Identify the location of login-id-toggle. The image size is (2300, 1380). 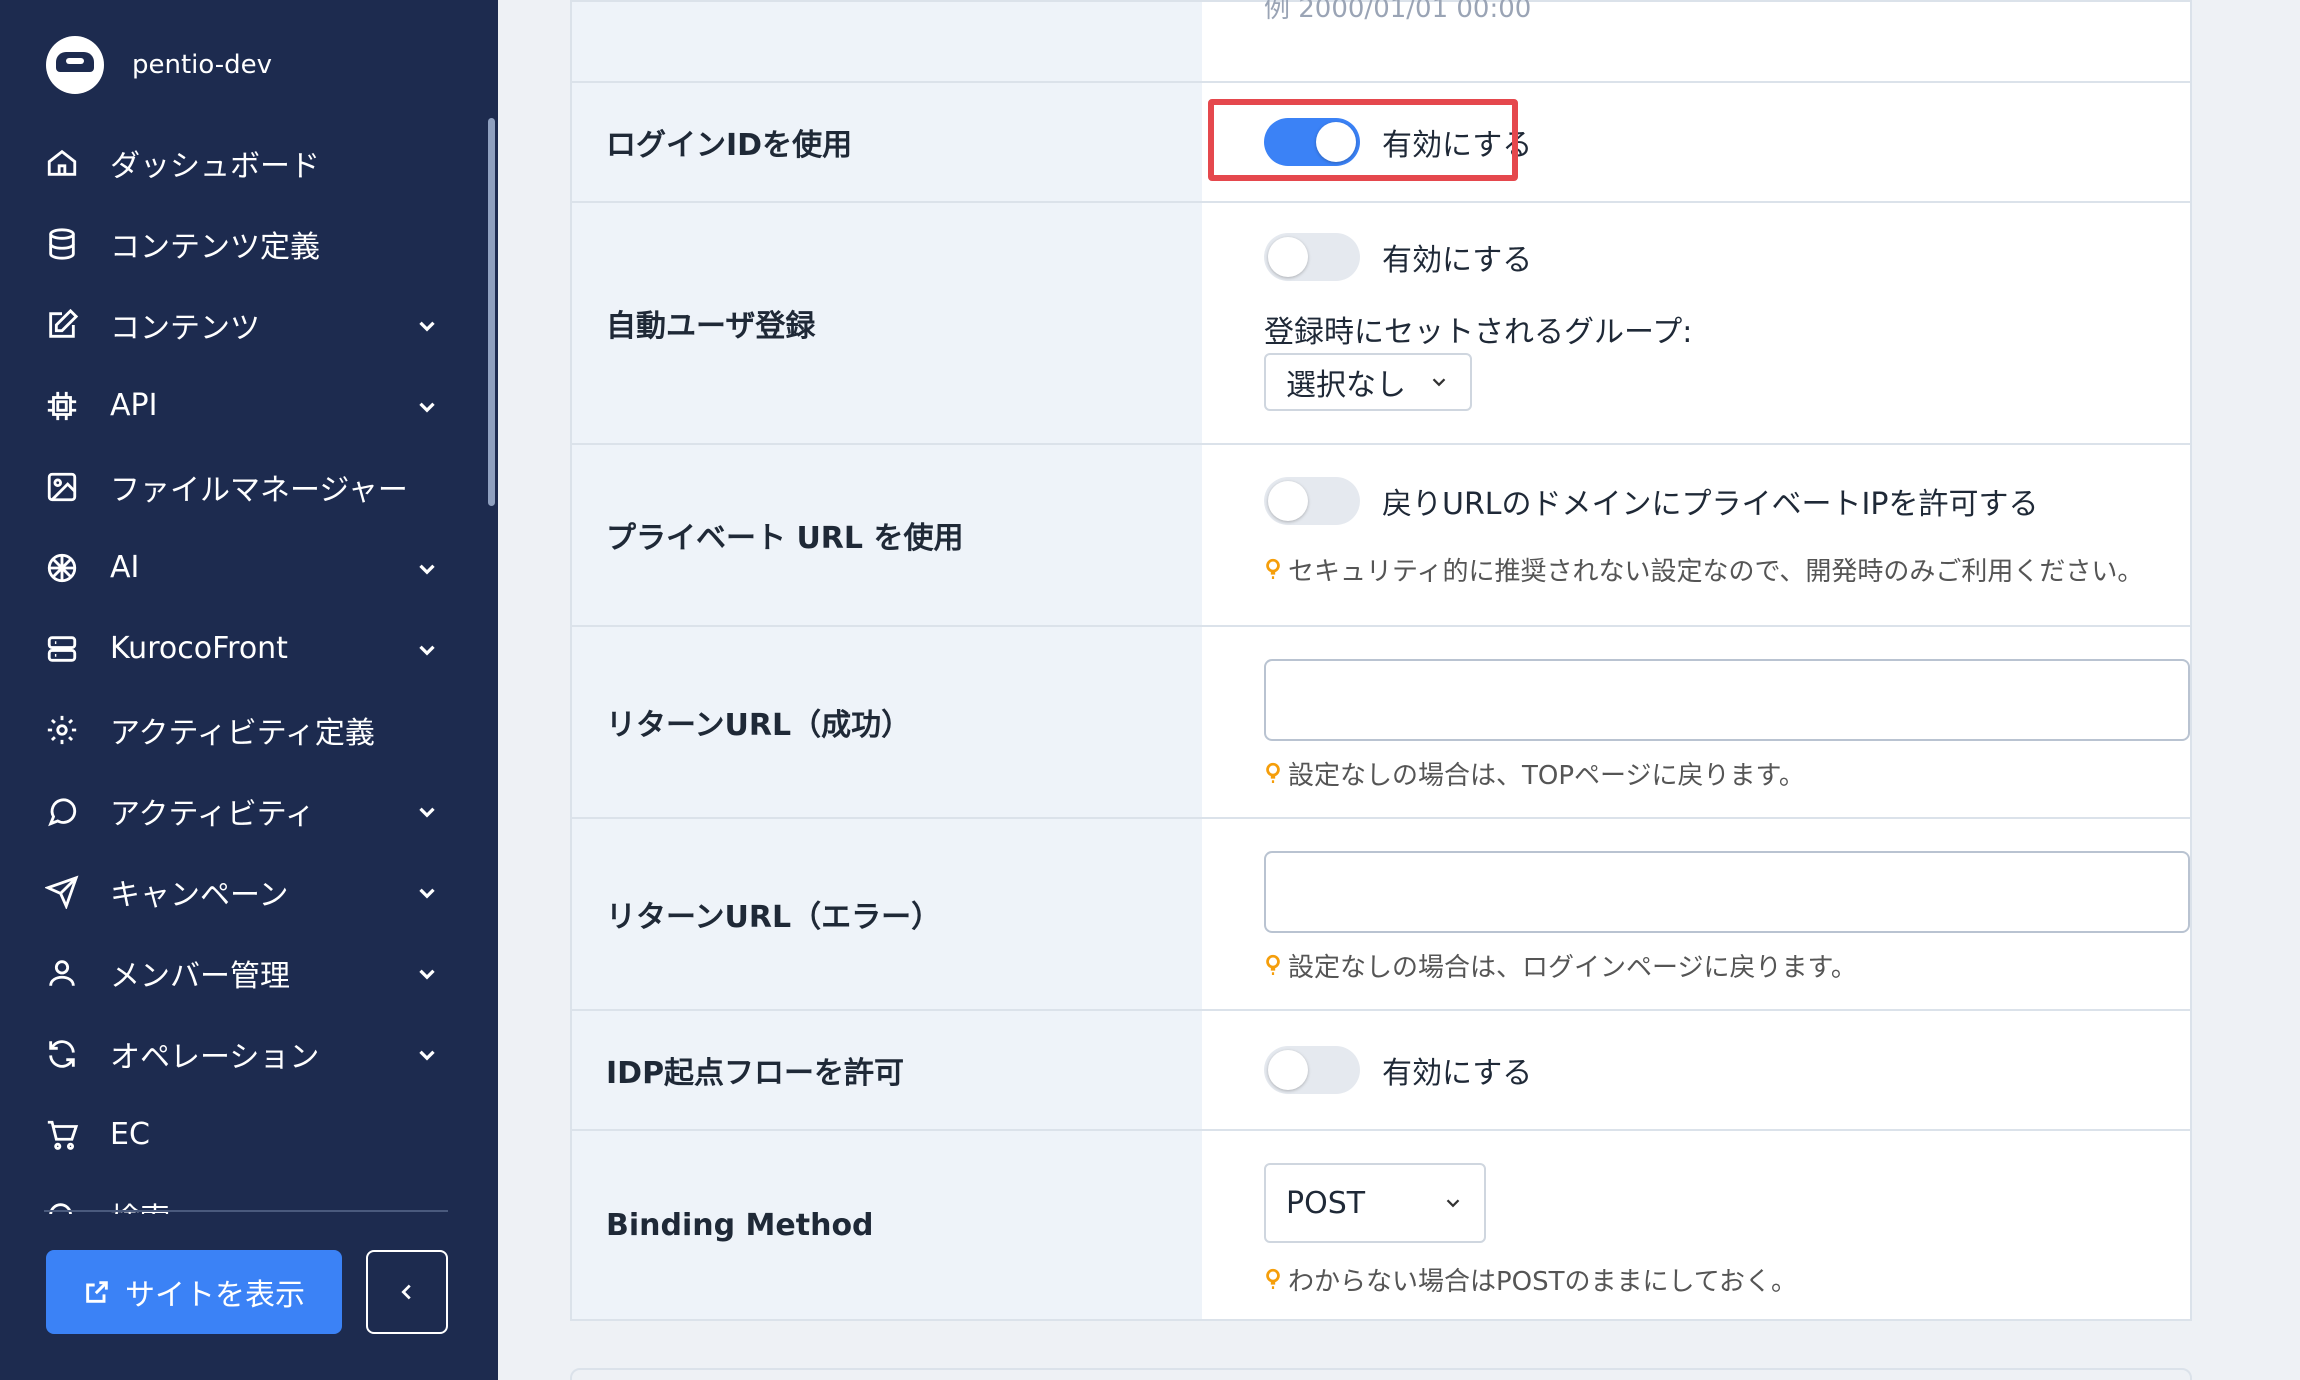
(1312, 142).